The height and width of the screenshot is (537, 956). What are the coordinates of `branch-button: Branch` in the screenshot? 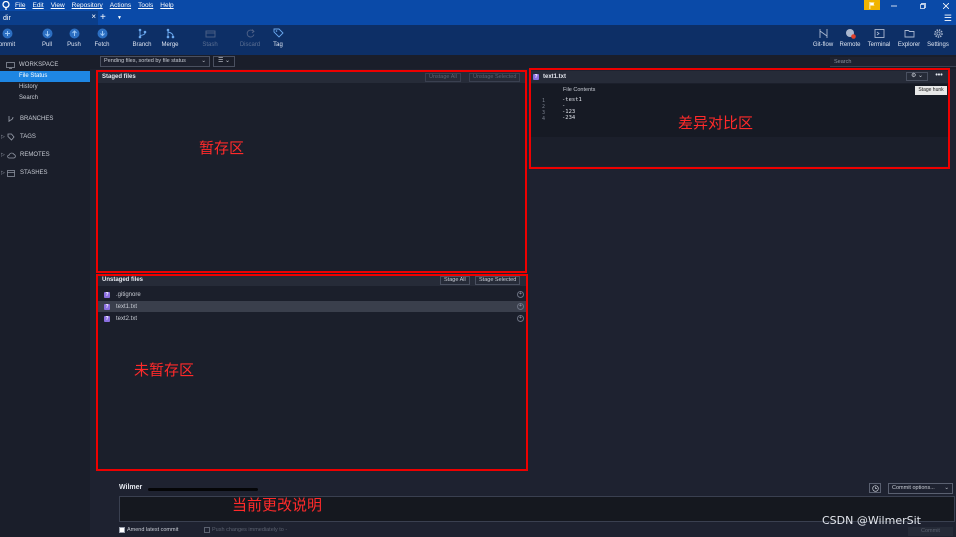 It's located at (142, 37).